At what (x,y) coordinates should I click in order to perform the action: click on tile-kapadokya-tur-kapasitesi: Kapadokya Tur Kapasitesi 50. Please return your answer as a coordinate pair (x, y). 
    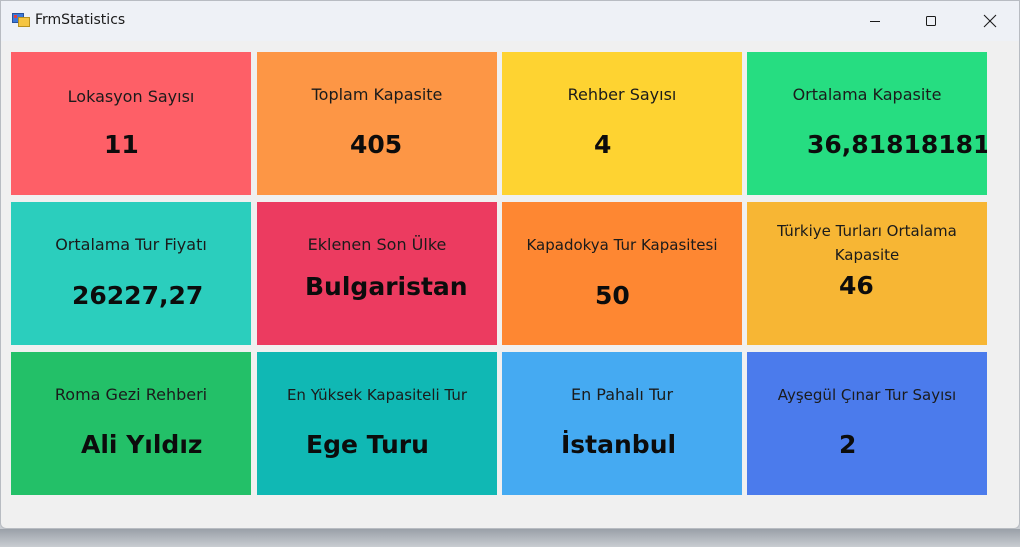
    Looking at the image, I should click on (622, 273).